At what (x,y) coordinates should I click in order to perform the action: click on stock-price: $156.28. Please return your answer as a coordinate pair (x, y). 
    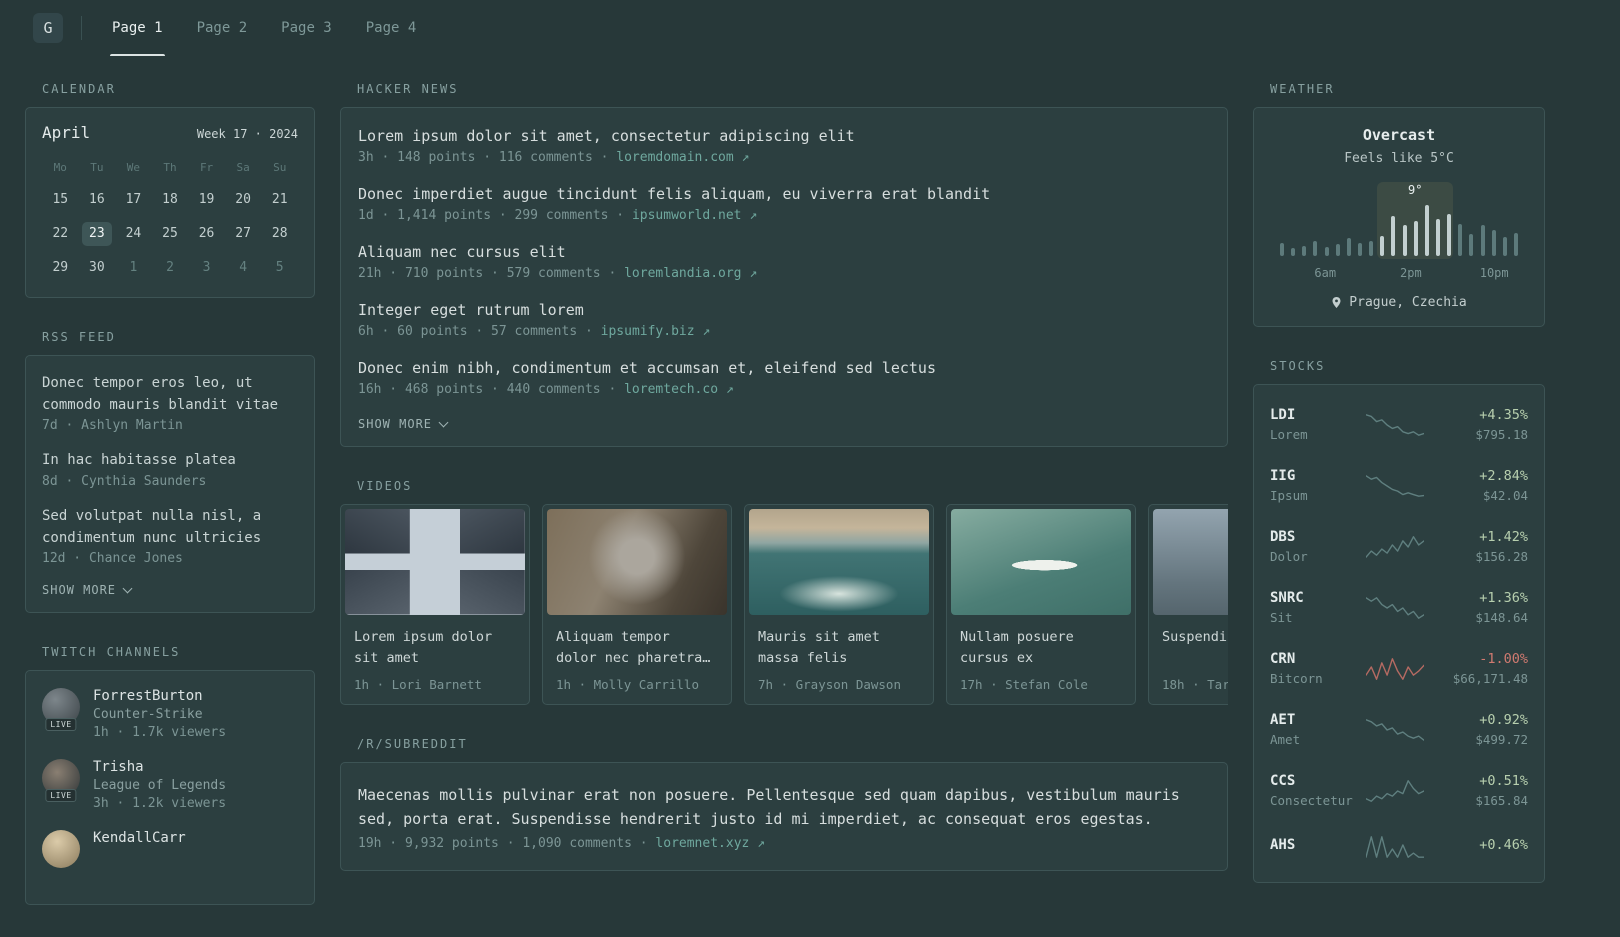
    Looking at the image, I should click on (1501, 556).